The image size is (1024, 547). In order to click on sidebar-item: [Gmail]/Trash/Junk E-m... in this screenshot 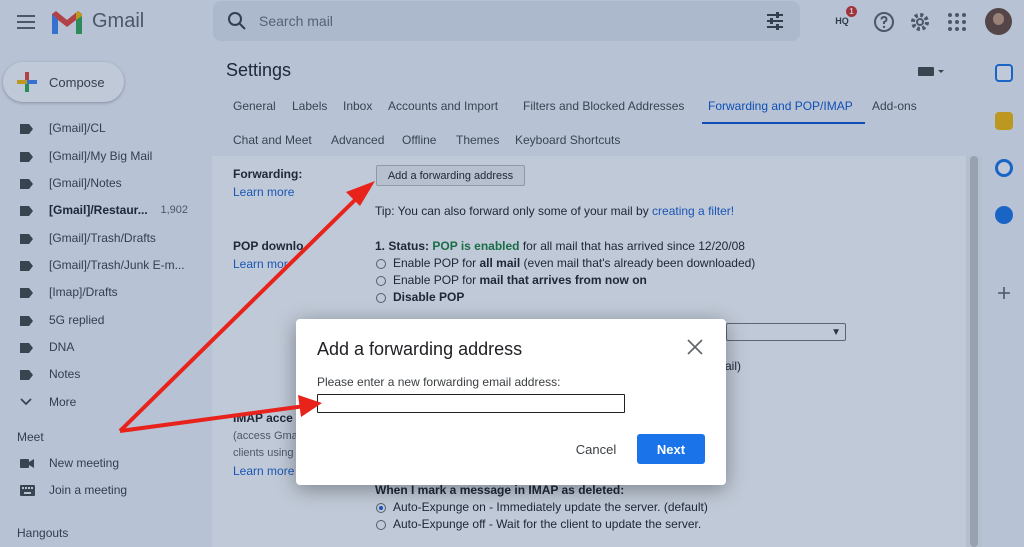, I will do `click(104, 266)`.